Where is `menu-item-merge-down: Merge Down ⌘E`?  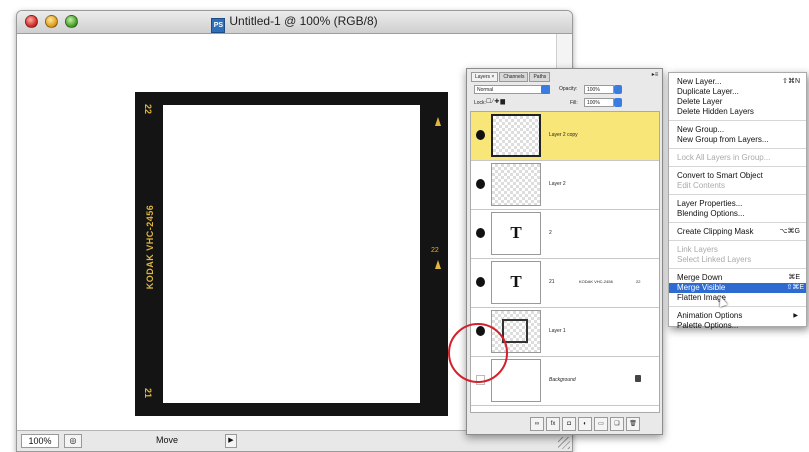
menu-item-merge-down: Merge Down ⌘E is located at coordinates (739, 278).